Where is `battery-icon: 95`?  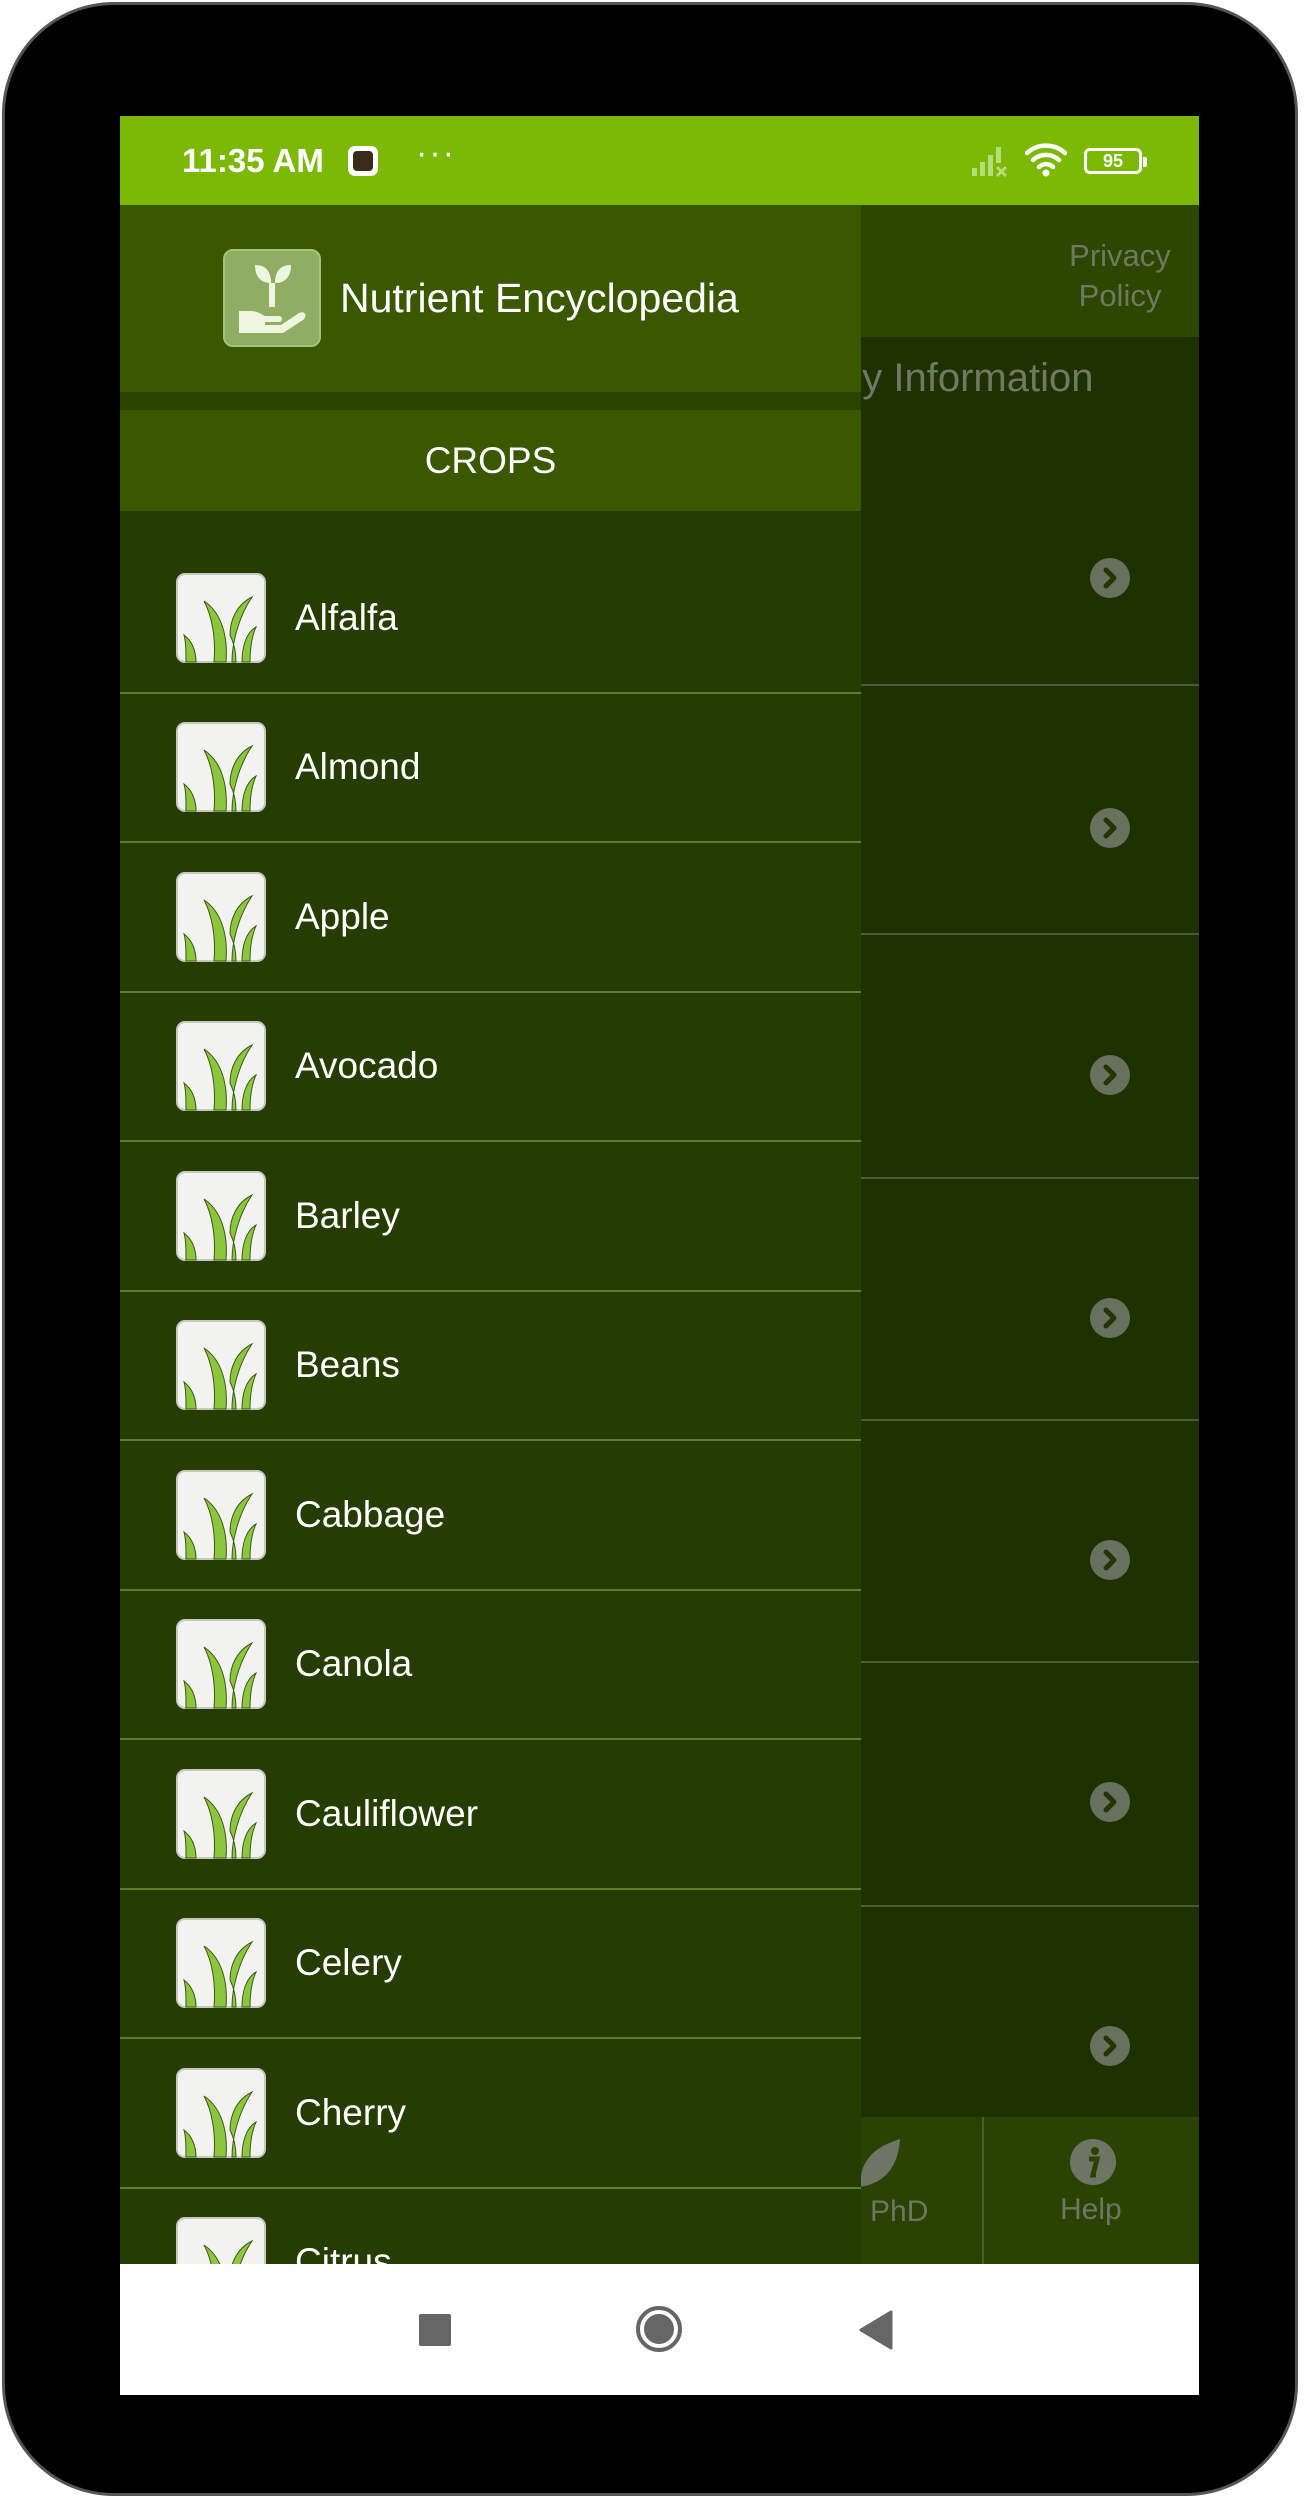
battery-icon: 95 is located at coordinates (1115, 161).